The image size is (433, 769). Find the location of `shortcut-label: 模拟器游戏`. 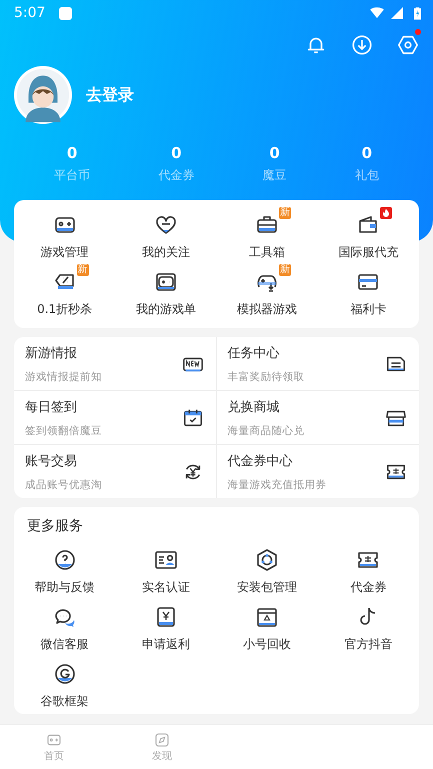

shortcut-label: 模拟器游戏 is located at coordinates (267, 309).